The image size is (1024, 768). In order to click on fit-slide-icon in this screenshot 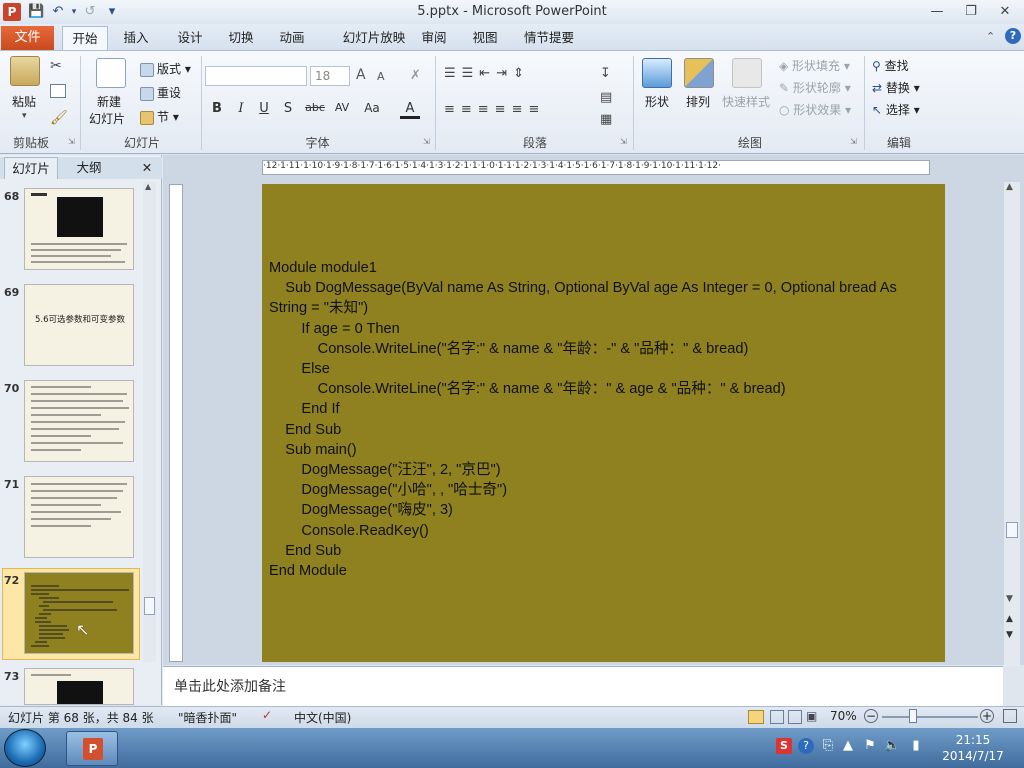, I will do `click(1010, 716)`.